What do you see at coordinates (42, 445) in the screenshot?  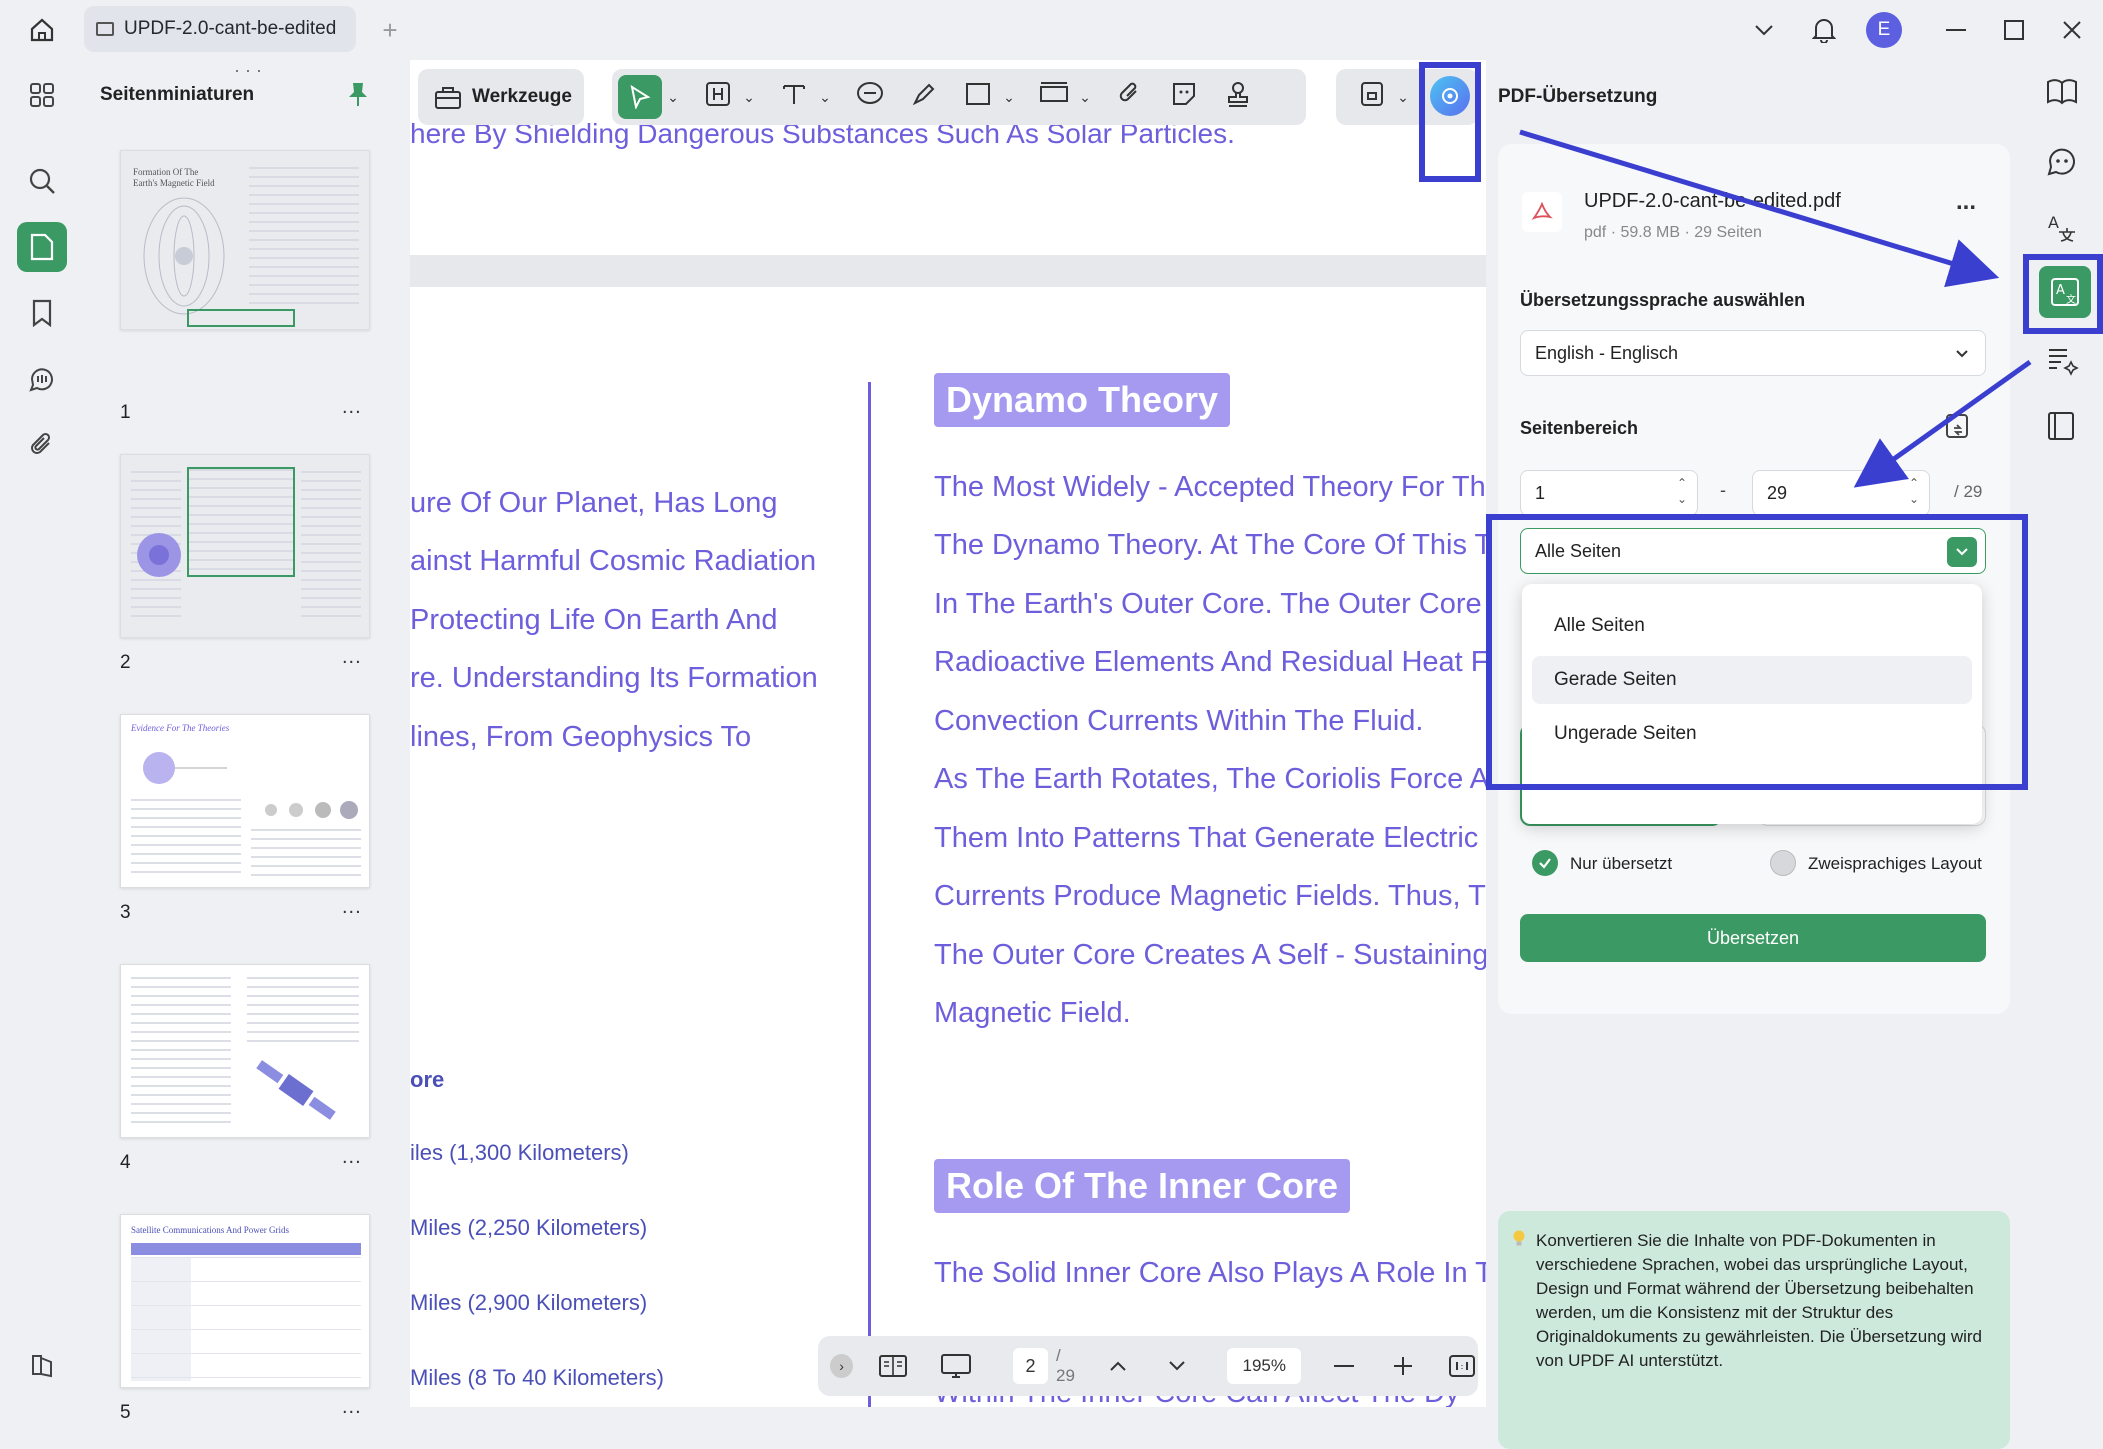 I see `attachment-icon` at bounding box center [42, 445].